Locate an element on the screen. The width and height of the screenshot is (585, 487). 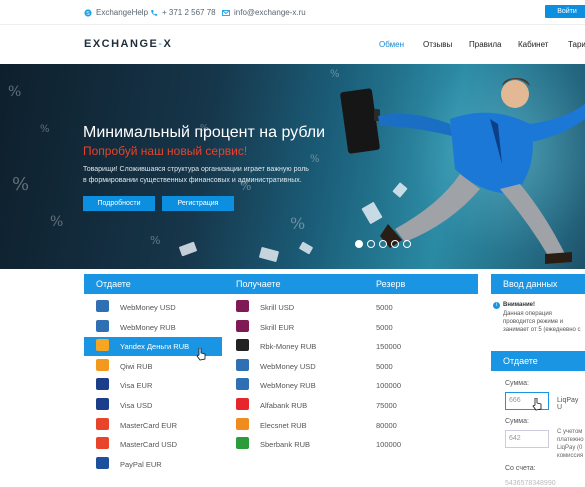
give-row-label: Qiwi RUB is located at coordinates (136, 366).